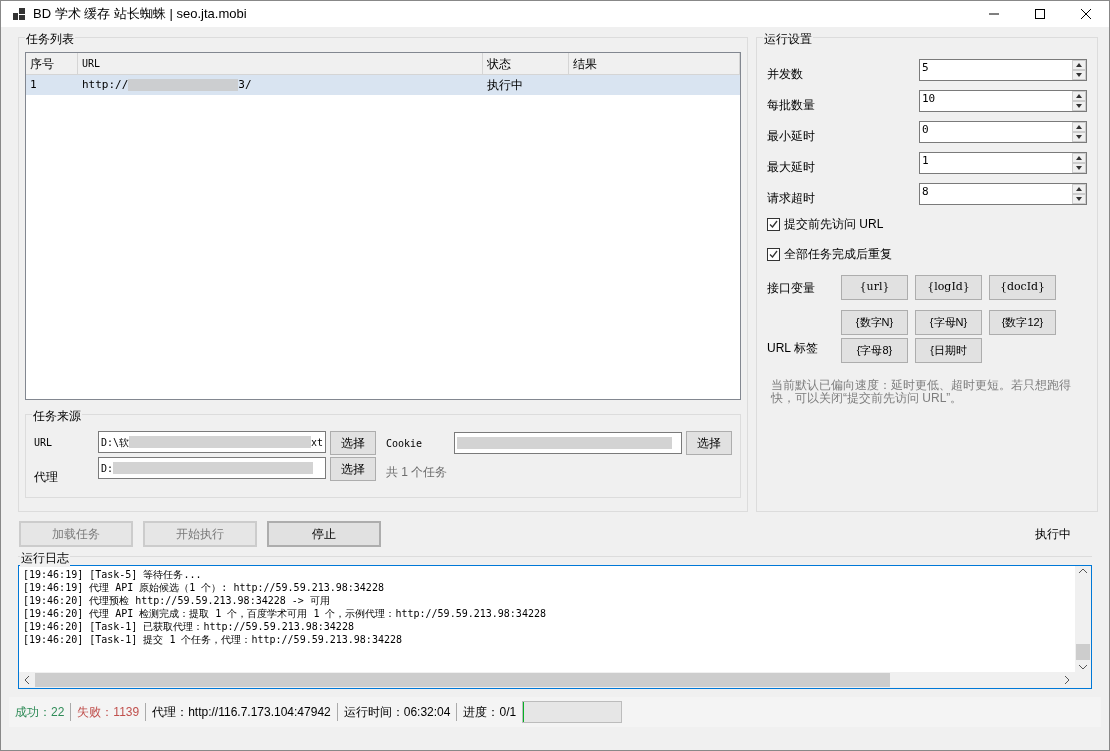 This screenshot has height=751, width=1110. What do you see at coordinates (1003, 131) in the screenshot?
I see `number-spinner: 0` at bounding box center [1003, 131].